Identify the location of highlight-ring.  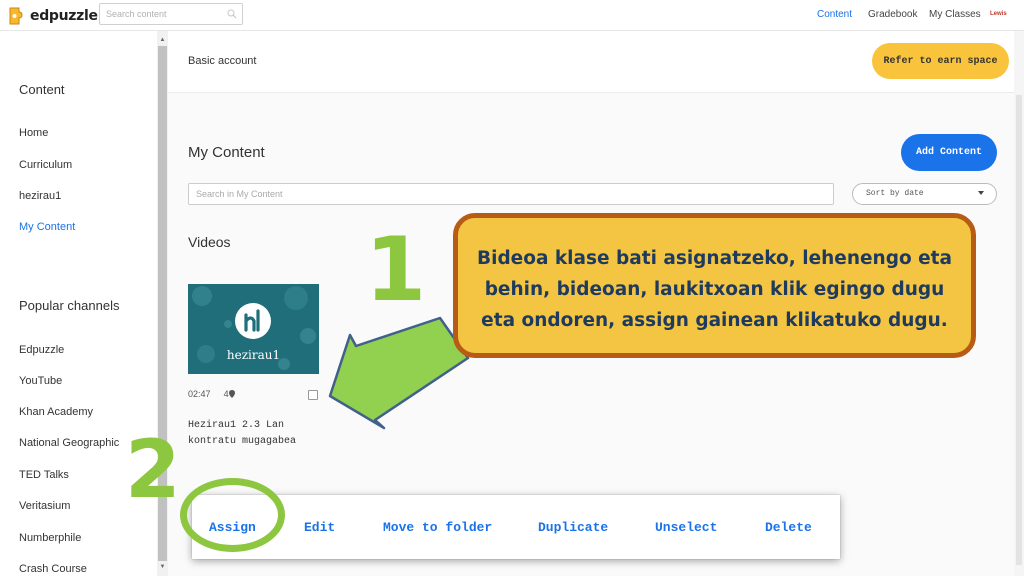
(232, 515).